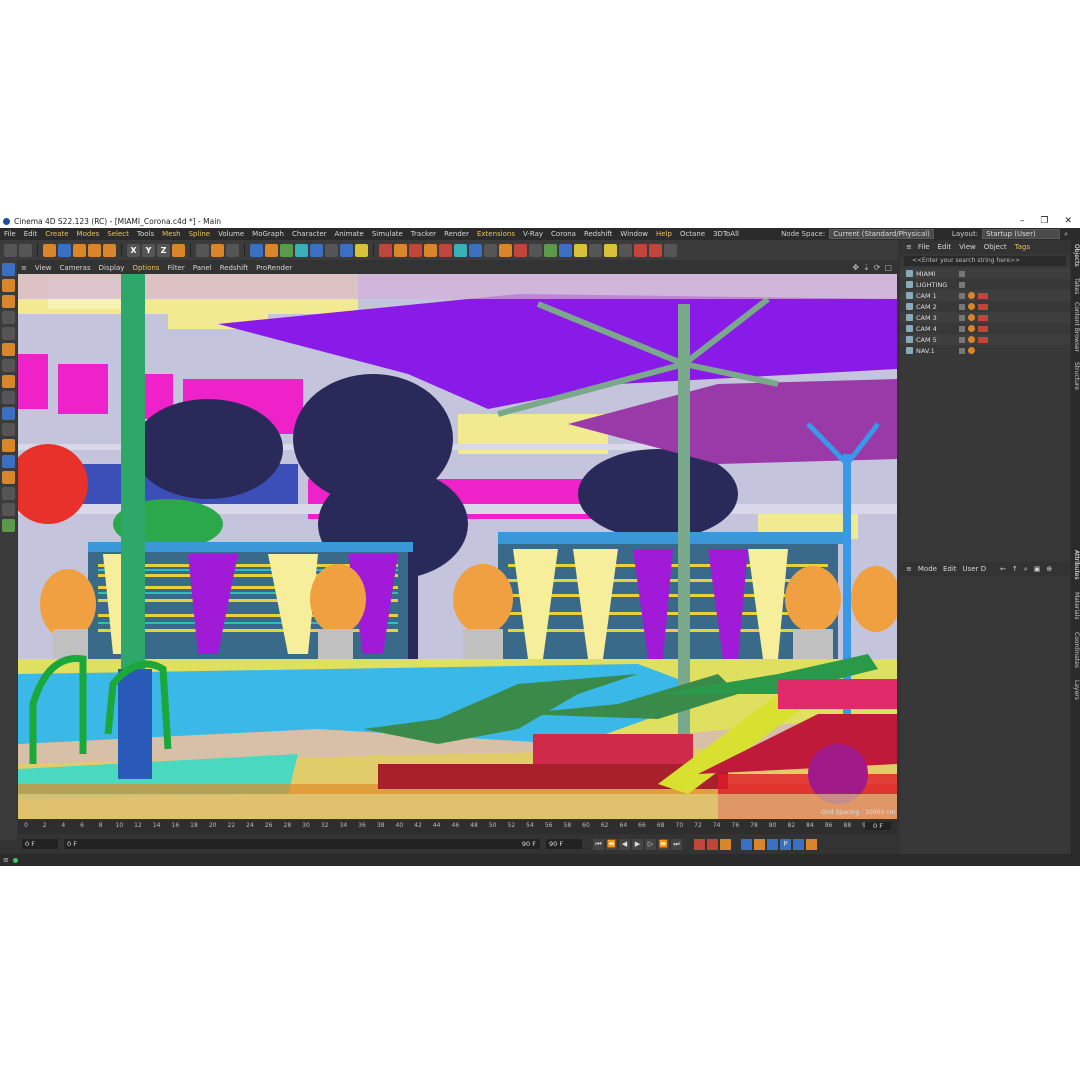  I want to click on toggle-view-icon: ▢, so click(888, 267).